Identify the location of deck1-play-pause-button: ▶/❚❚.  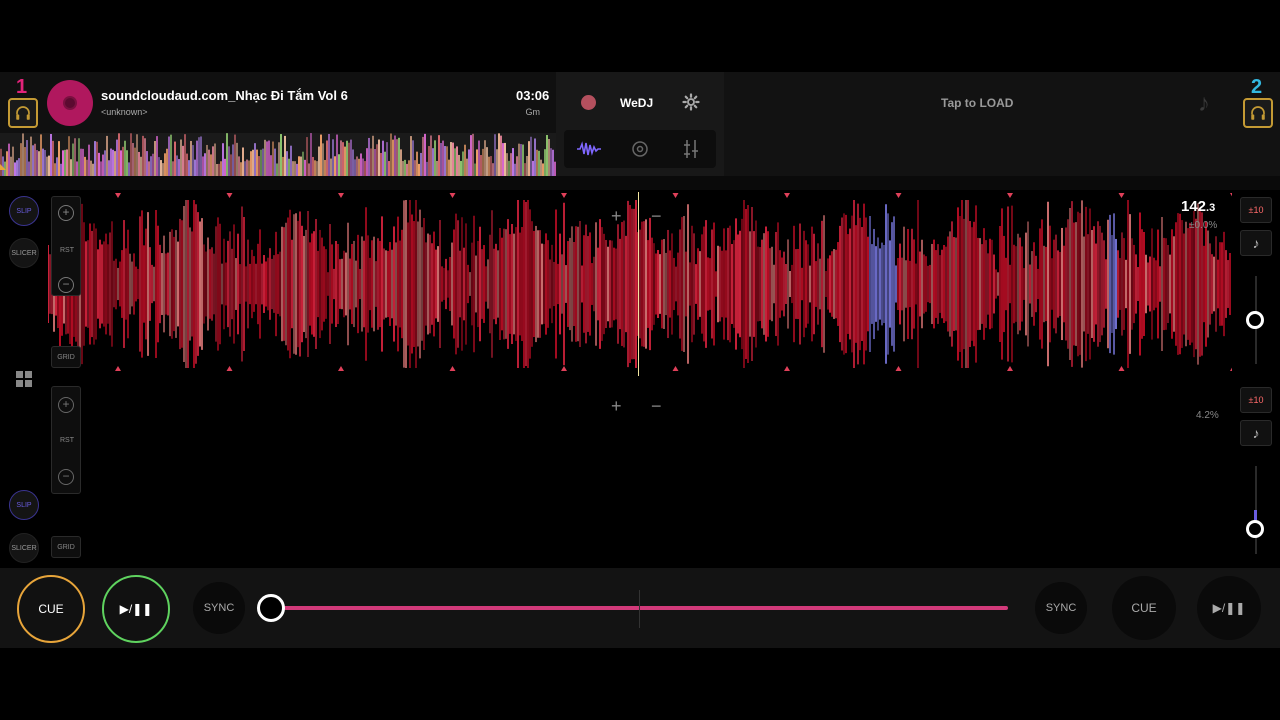
(136, 609).